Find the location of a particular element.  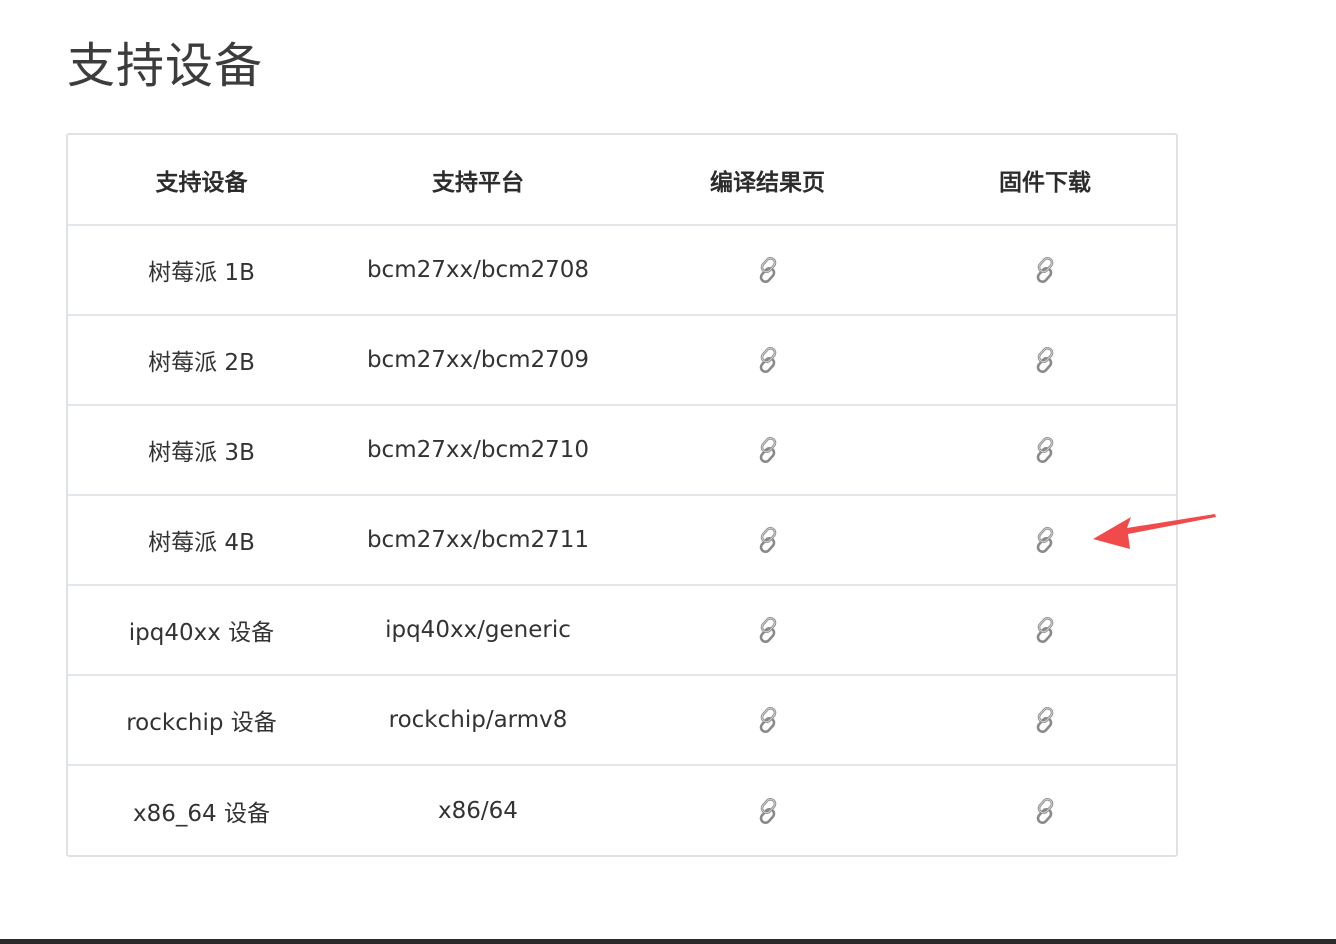

header-platform: 支持平台 is located at coordinates (478, 180).